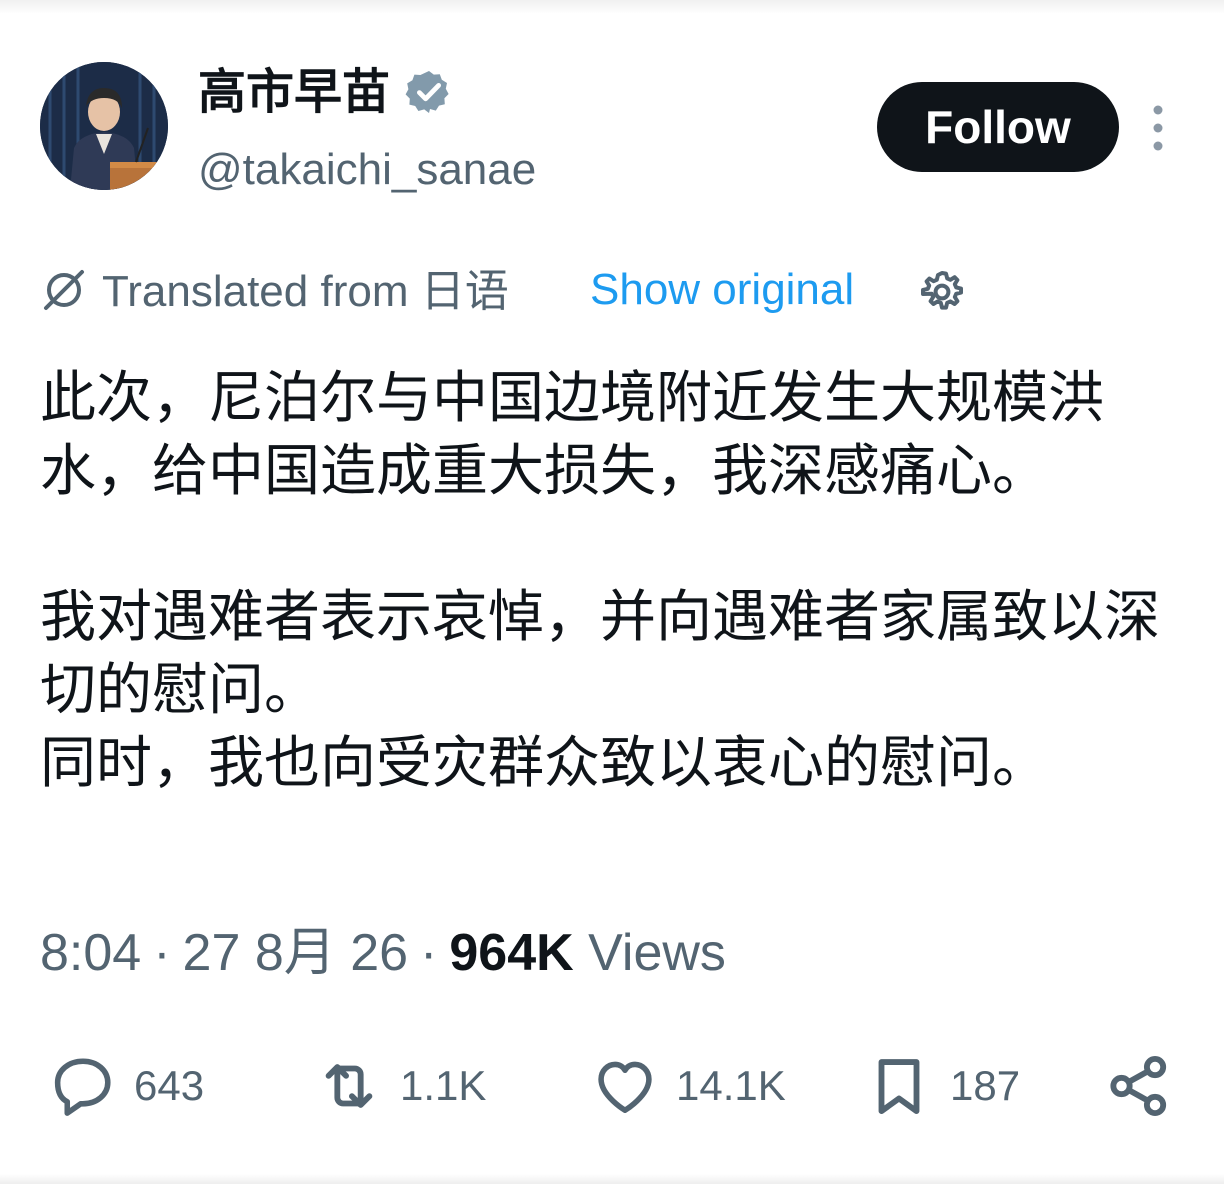 The image size is (1224, 1184). I want to click on reply-button: 643, so click(126, 1086).